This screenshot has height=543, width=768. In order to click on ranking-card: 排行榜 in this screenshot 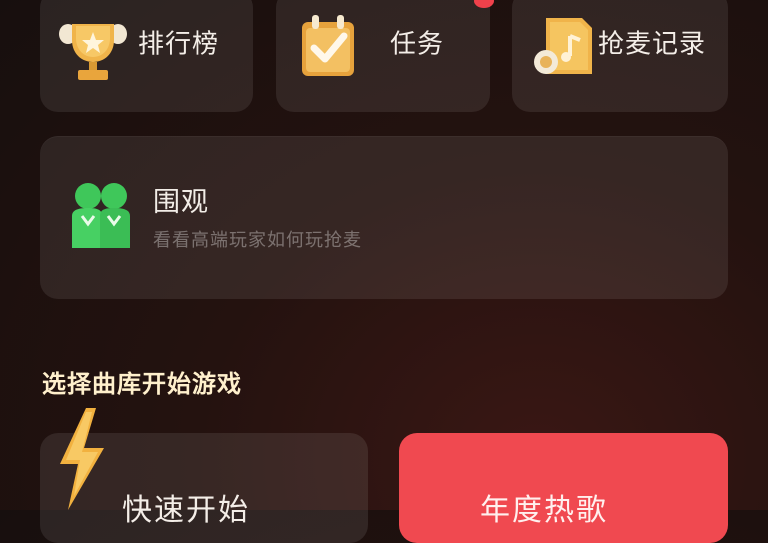, I will do `click(146, 56)`.